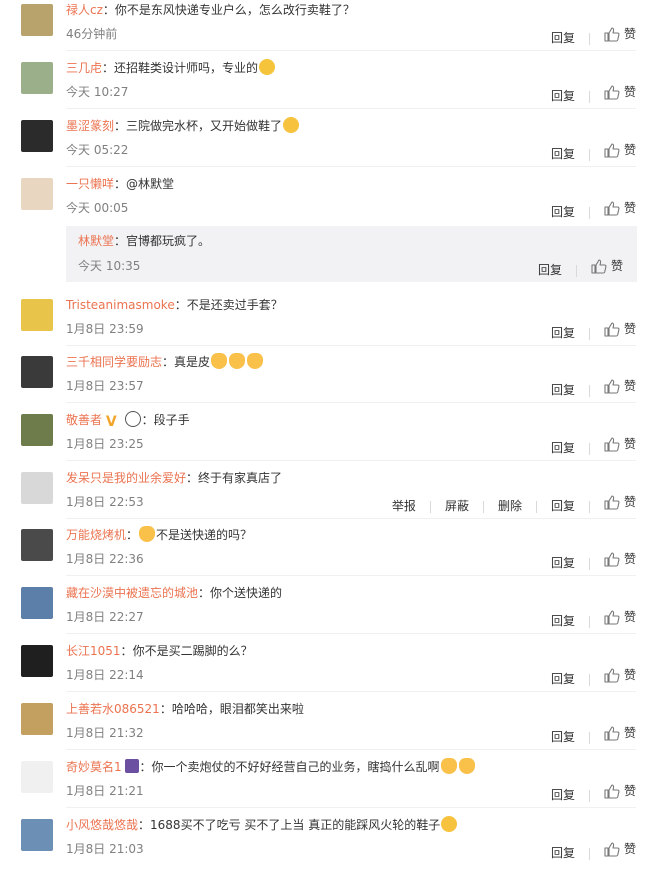 The width and height of the screenshot is (658, 873). What do you see at coordinates (96, 535) in the screenshot?
I see `commenter-name: 万能烧烤机` at bounding box center [96, 535].